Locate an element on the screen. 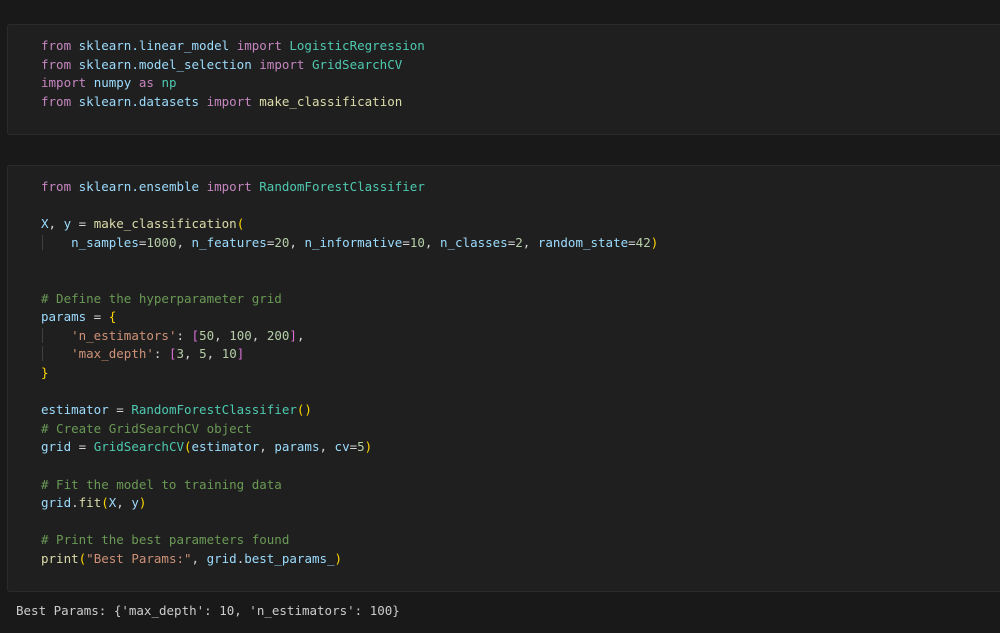 Image resolution: width=1000 pixels, height=633 pixels. code-line: estimator = RandomForestClassifier() is located at coordinates (349, 410).